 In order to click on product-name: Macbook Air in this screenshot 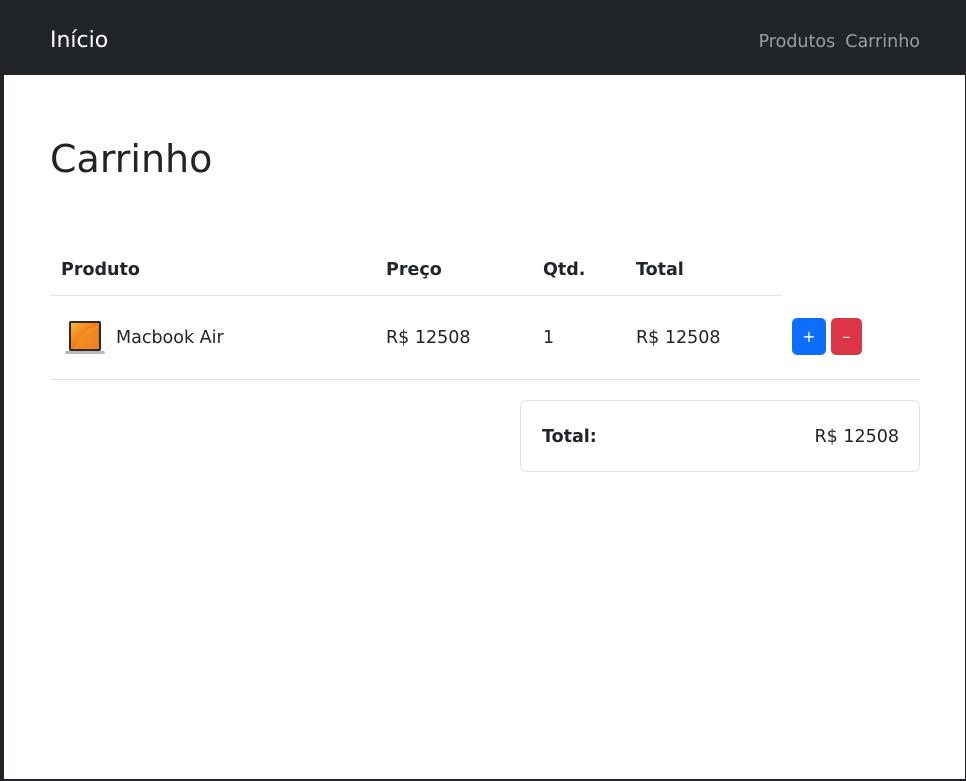, I will do `click(170, 338)`.